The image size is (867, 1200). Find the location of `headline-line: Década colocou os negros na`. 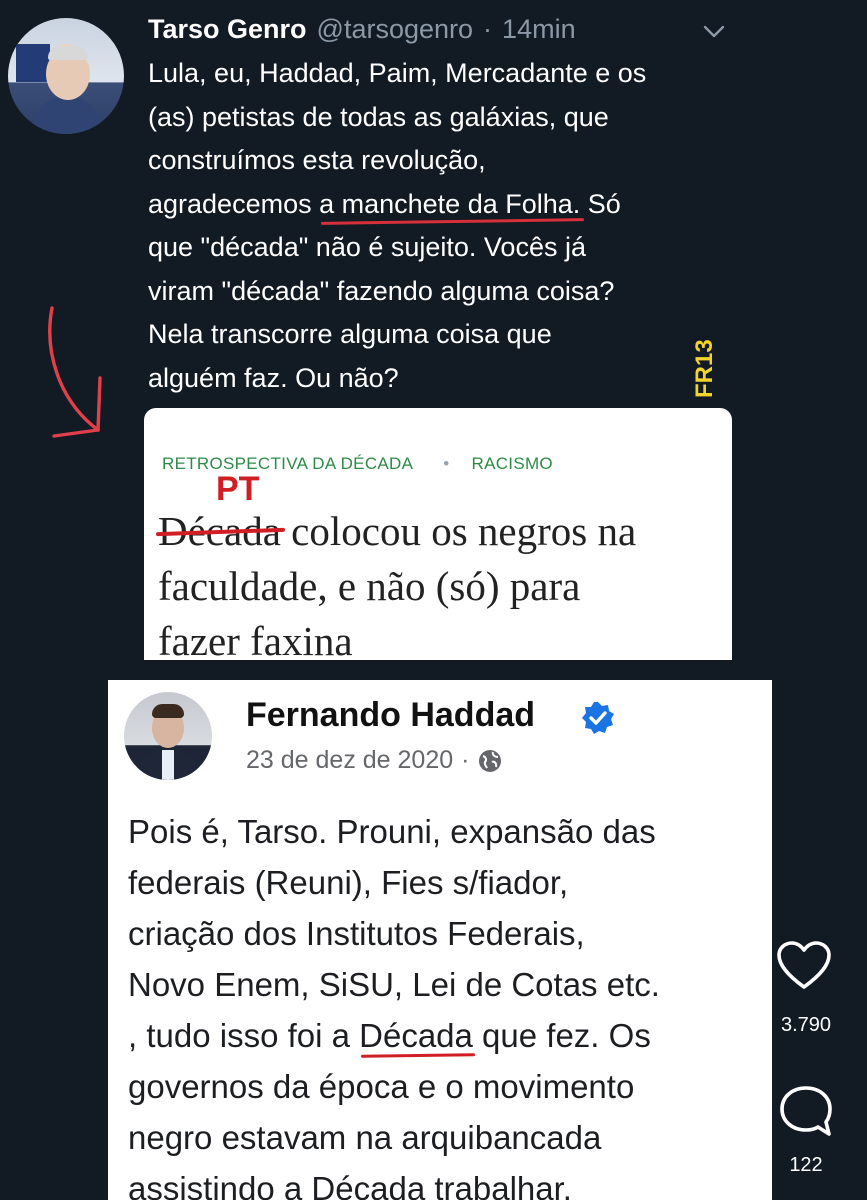

headline-line: Década colocou os negros na is located at coordinates (443, 531).